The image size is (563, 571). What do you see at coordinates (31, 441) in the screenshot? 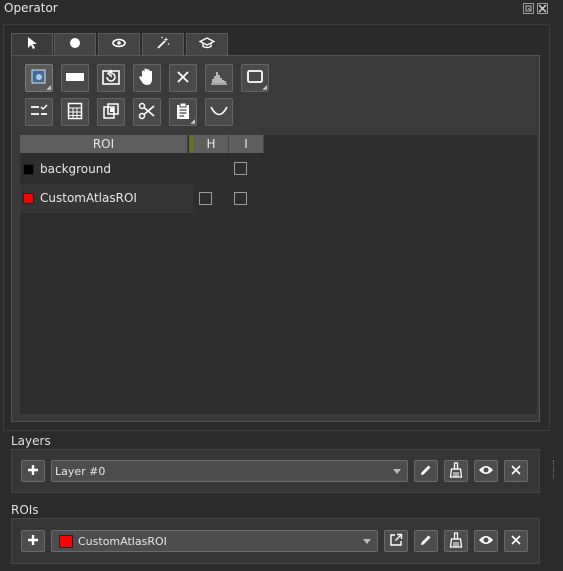
I see `layers-label: Layers` at bounding box center [31, 441].